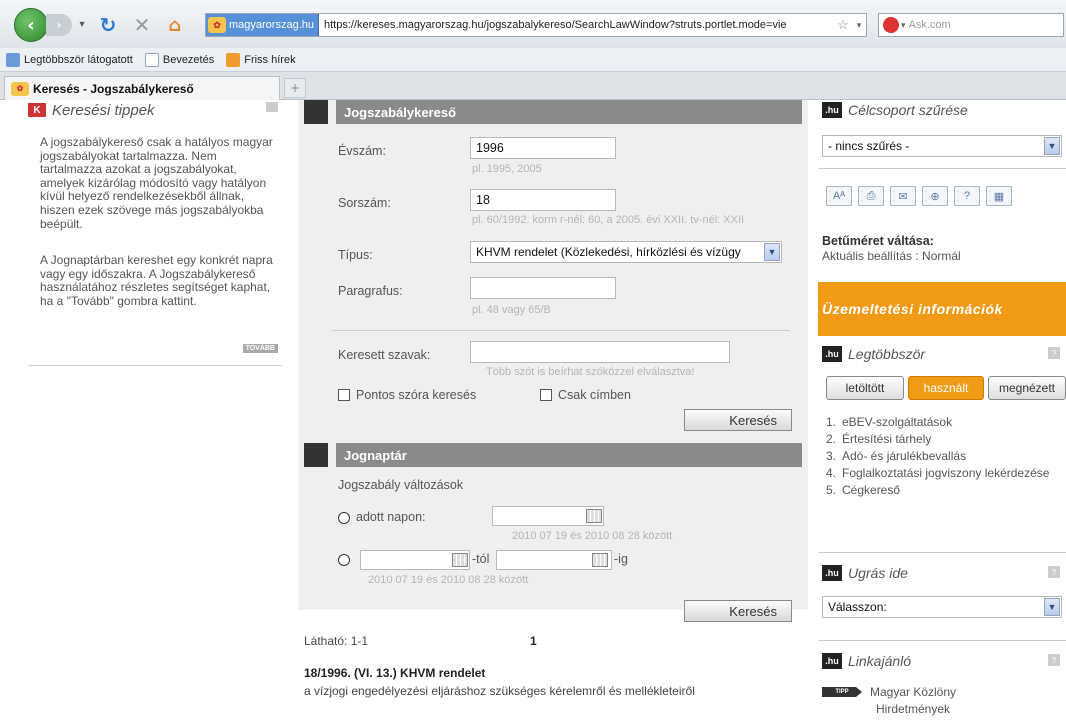 The image size is (1066, 727). I want to click on list-item: 4. Foglalkoztatási jogviszony lekérdezése, so click(941, 473).